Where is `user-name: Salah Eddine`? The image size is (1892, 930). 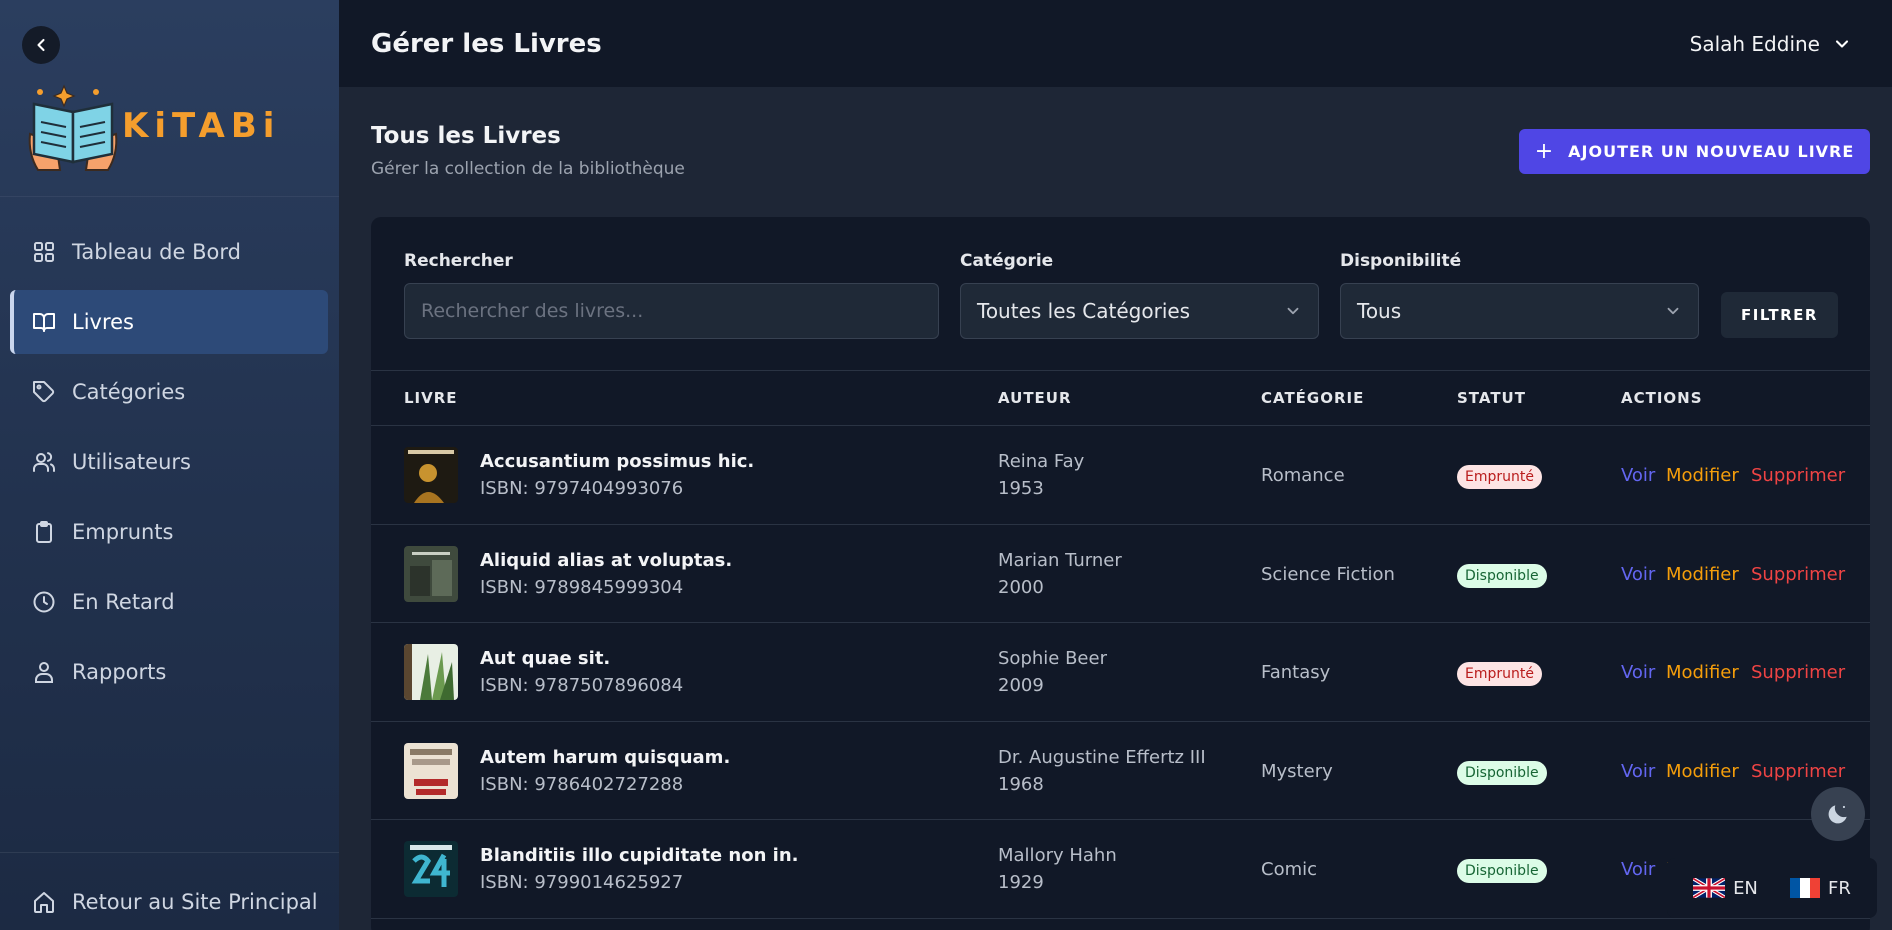
user-name: Salah Eddine is located at coordinates (1754, 43).